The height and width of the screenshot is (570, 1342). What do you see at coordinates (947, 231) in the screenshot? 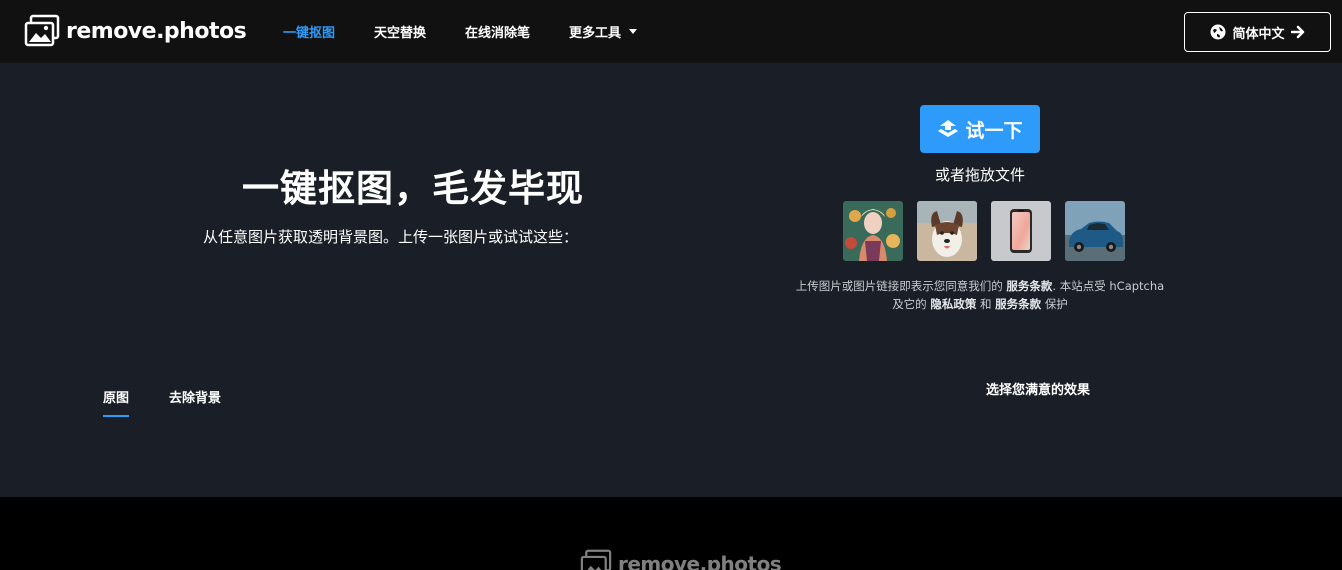
I see `sample-dog` at bounding box center [947, 231].